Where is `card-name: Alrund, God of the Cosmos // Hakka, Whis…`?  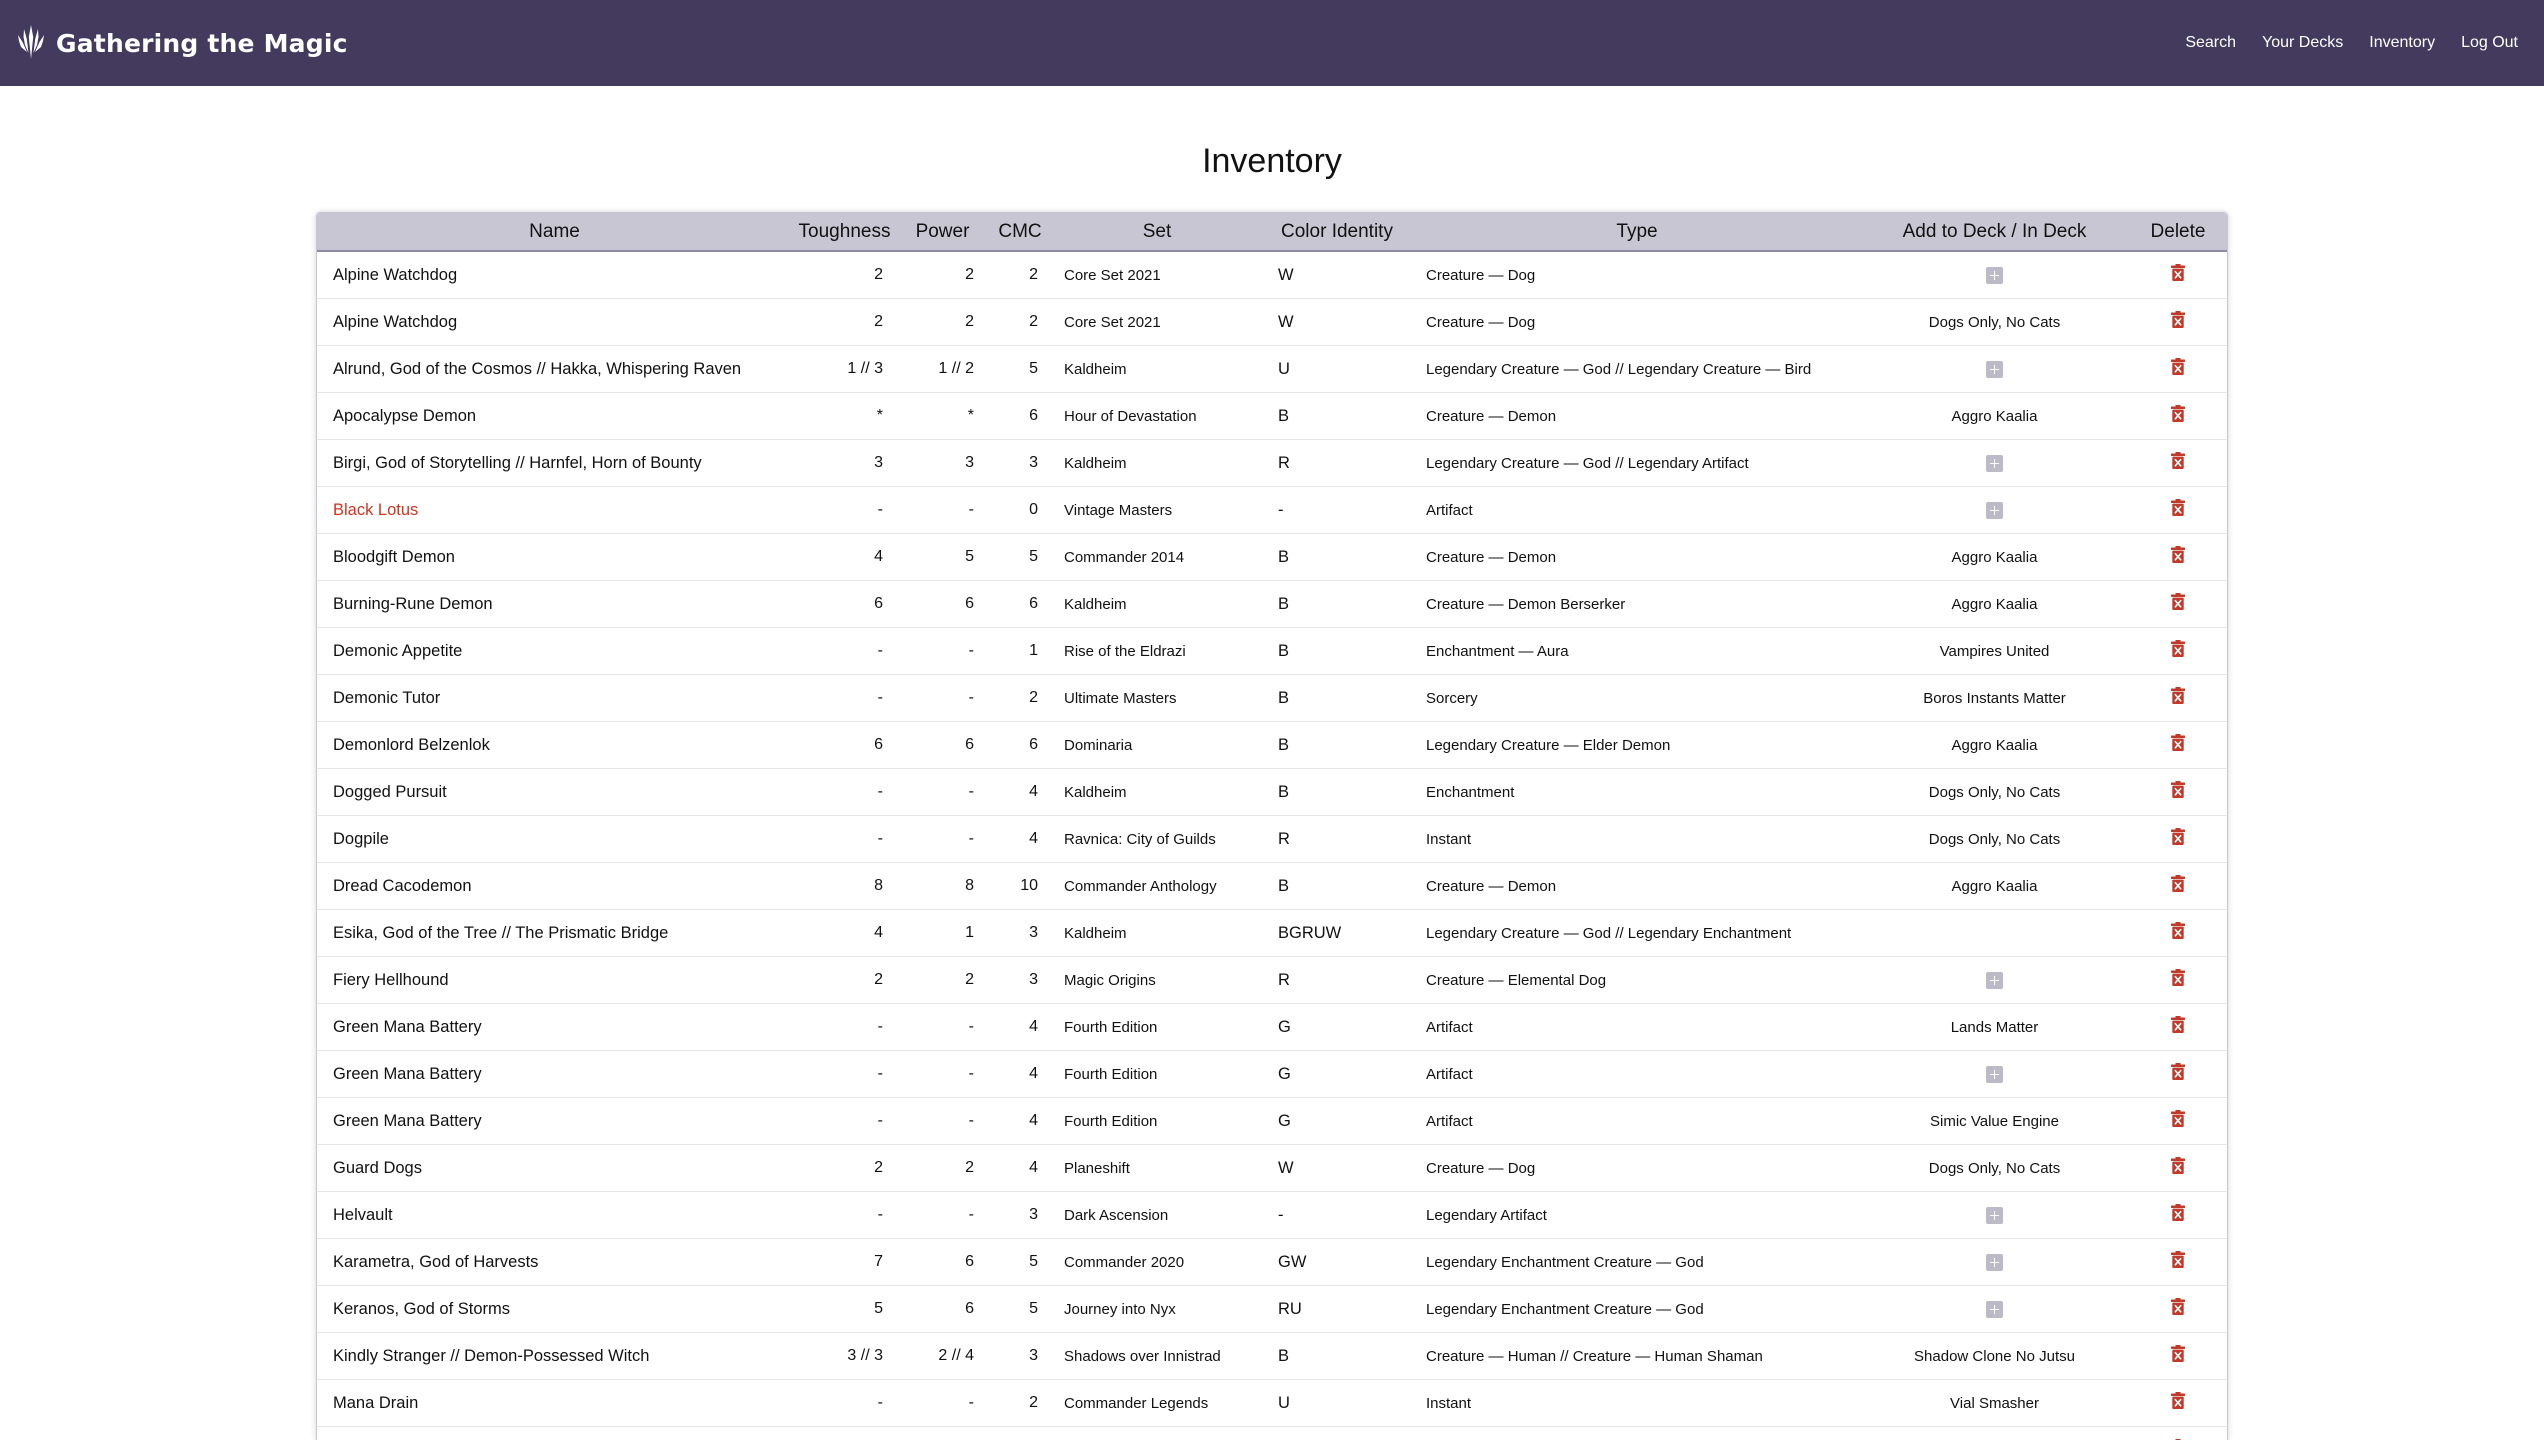 card-name: Alrund, God of the Cosmos // Hakka, Whis… is located at coordinates (554, 369).